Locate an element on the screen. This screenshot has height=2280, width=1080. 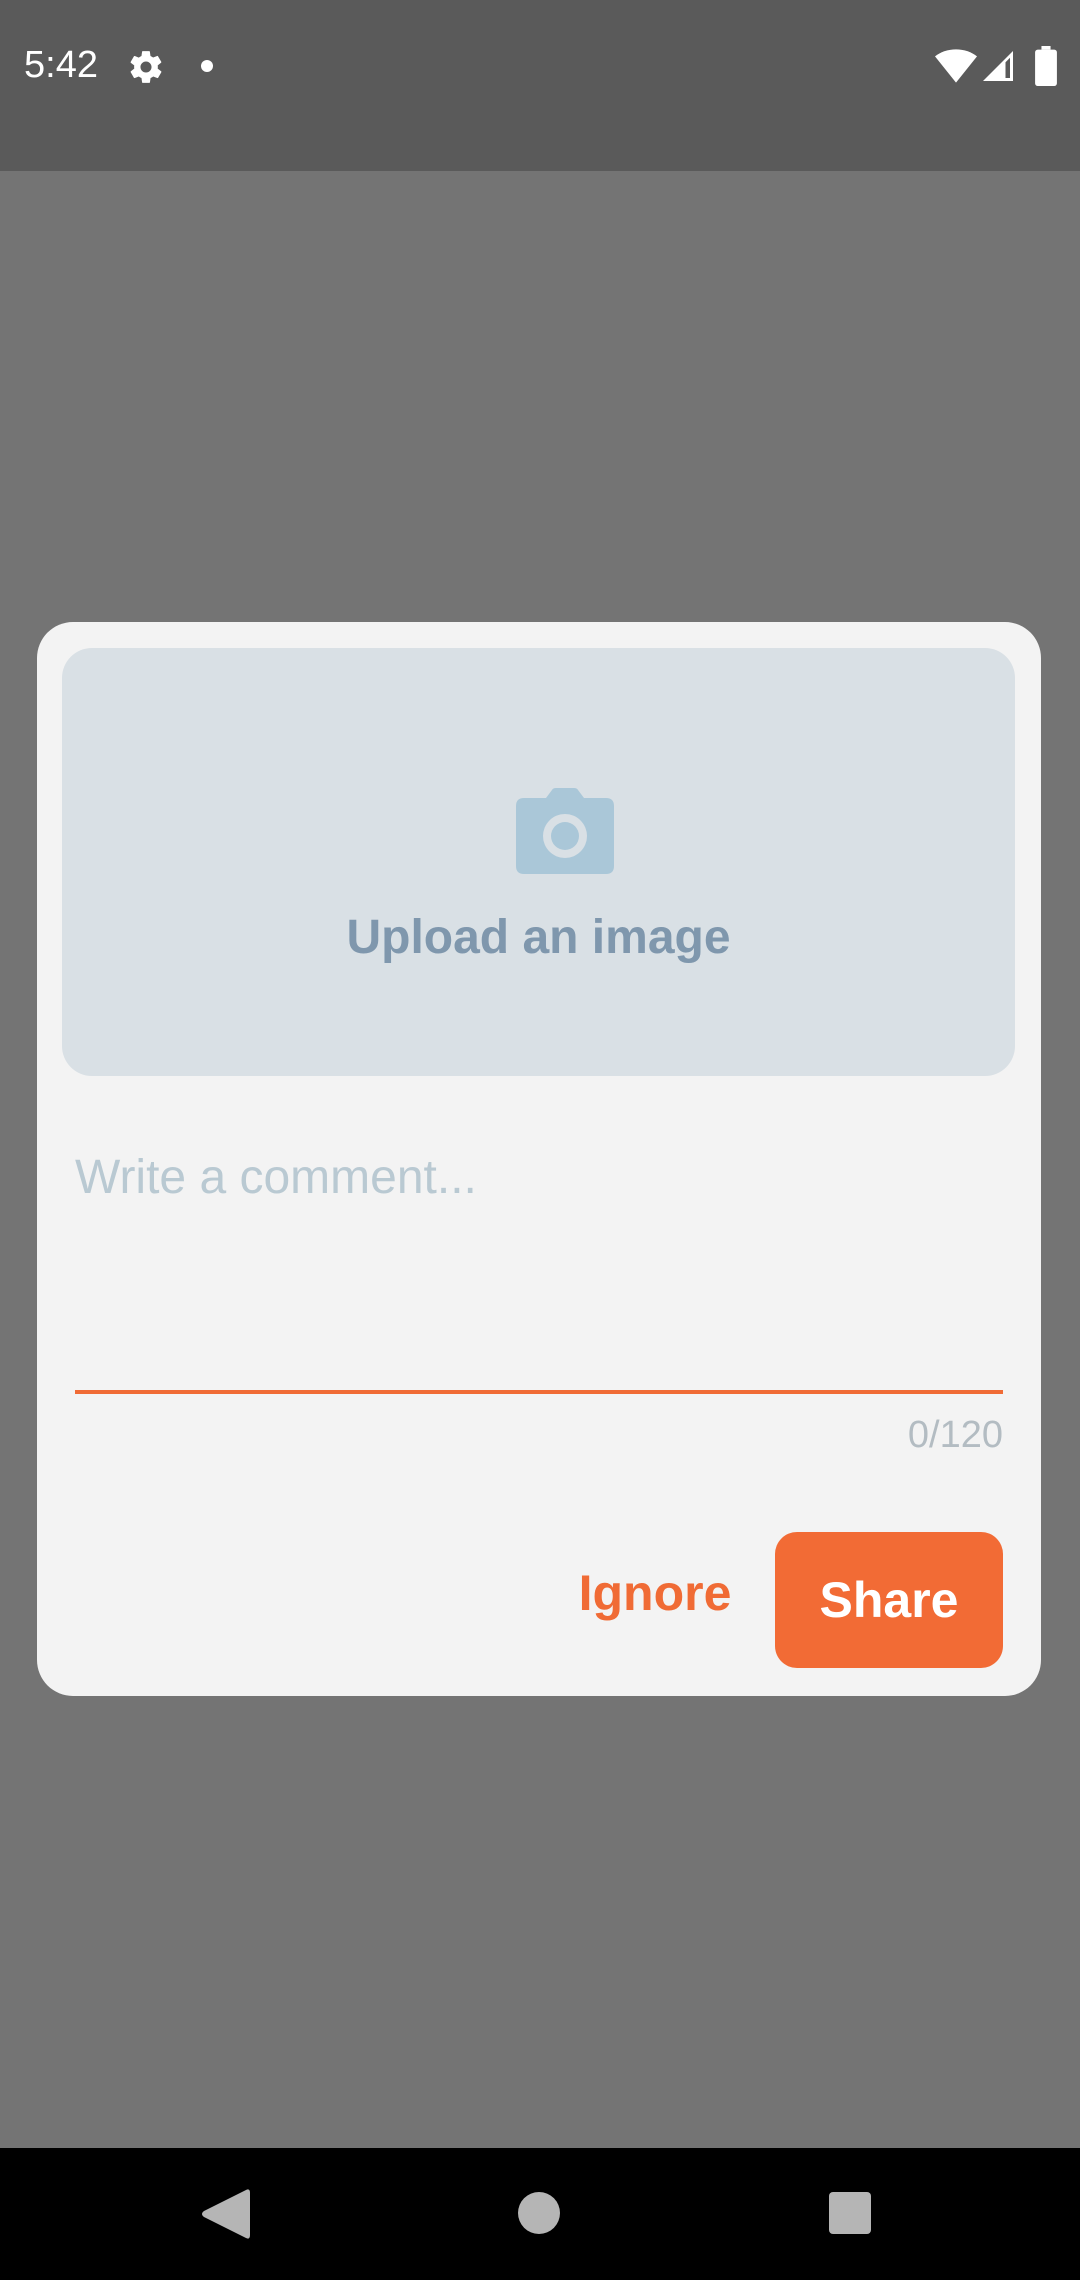
wifi-icon is located at coordinates (956, 66).